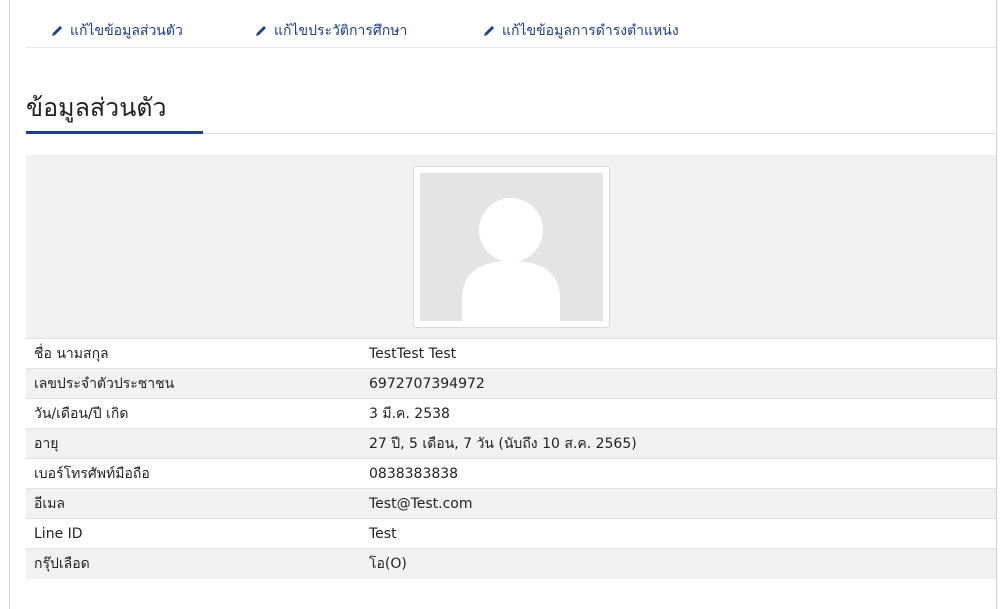 The height and width of the screenshot is (609, 1007). What do you see at coordinates (511, 473) in the screenshot?
I see `table-row: เบอร์โทรศัพท์มือถือ 0838383838` at bounding box center [511, 473].